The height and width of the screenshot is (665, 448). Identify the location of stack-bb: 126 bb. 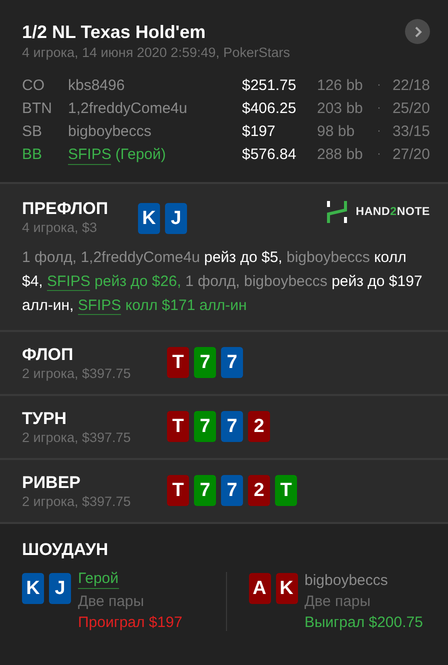
(340, 85).